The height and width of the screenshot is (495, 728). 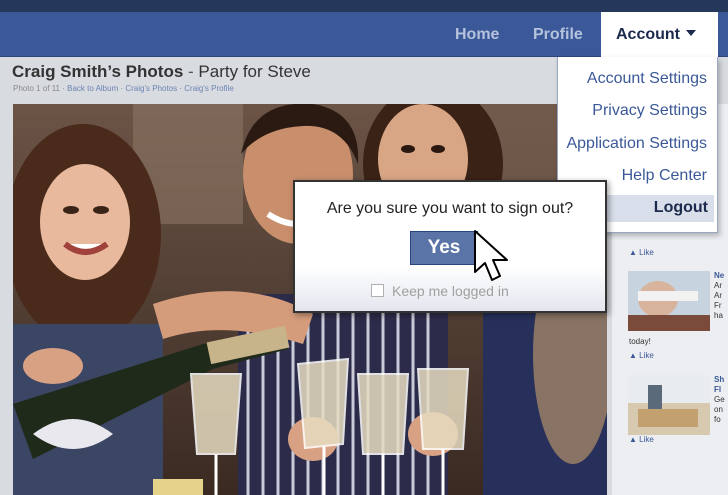 I want to click on menu-privacy-settings: Privacy Settings, so click(x=649, y=111).